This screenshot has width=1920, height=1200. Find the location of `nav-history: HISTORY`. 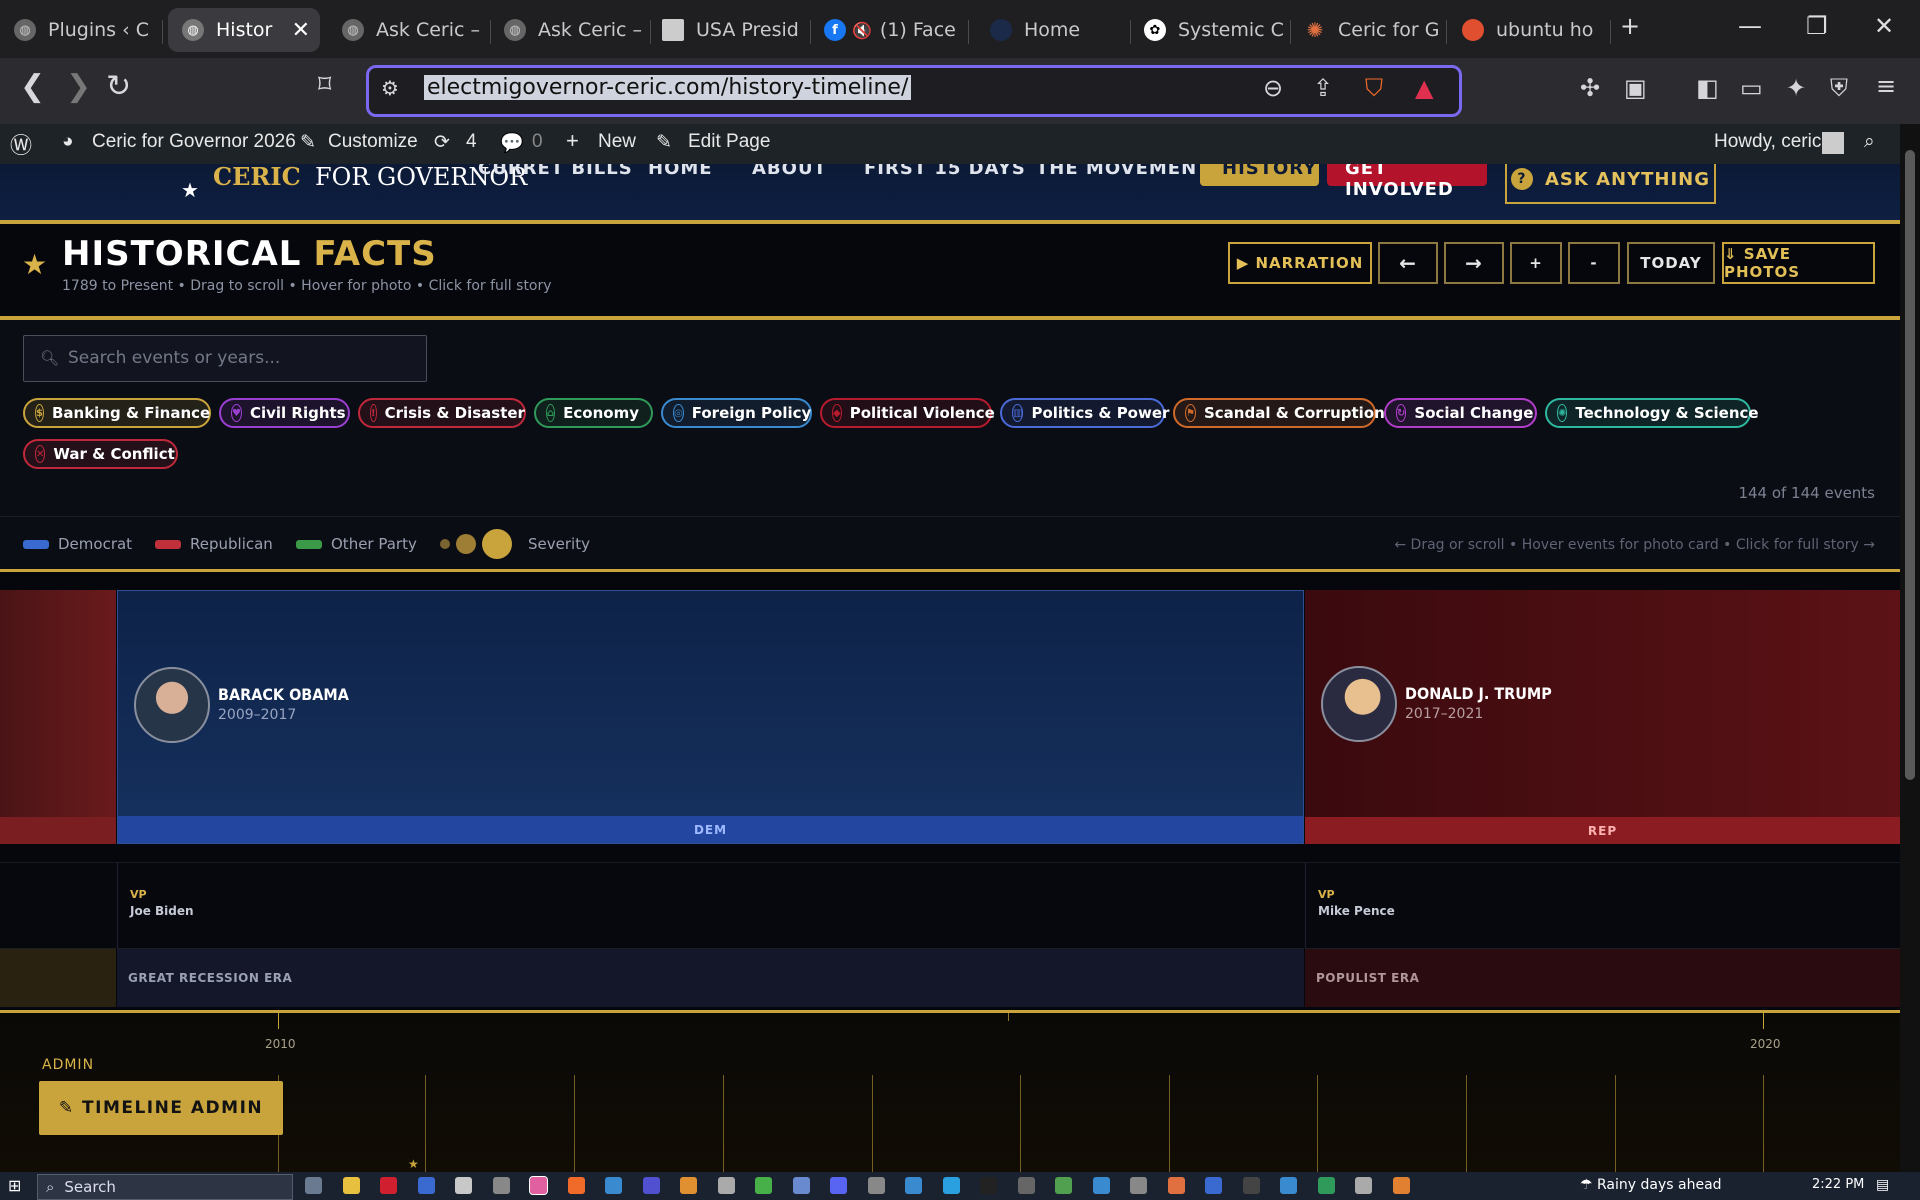

nav-history: HISTORY is located at coordinates (1259, 175).